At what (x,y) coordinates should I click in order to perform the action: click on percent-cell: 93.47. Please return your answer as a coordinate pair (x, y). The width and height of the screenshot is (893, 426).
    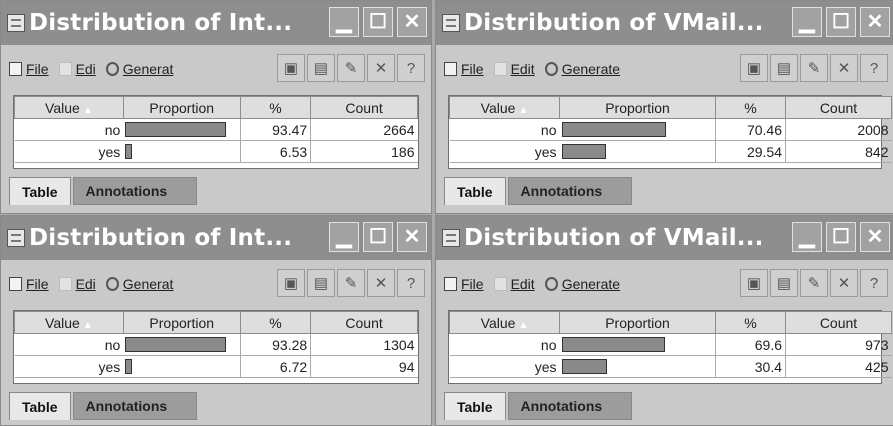
    Looking at the image, I should click on (275, 129).